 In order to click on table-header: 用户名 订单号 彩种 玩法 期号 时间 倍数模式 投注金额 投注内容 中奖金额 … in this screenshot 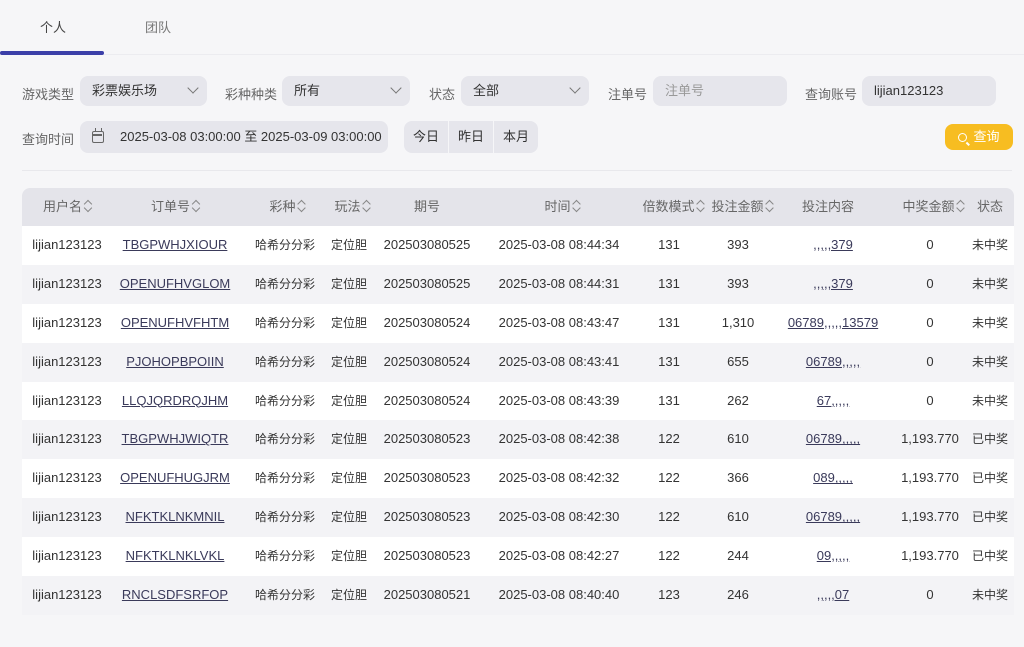, I will do `click(518, 207)`.